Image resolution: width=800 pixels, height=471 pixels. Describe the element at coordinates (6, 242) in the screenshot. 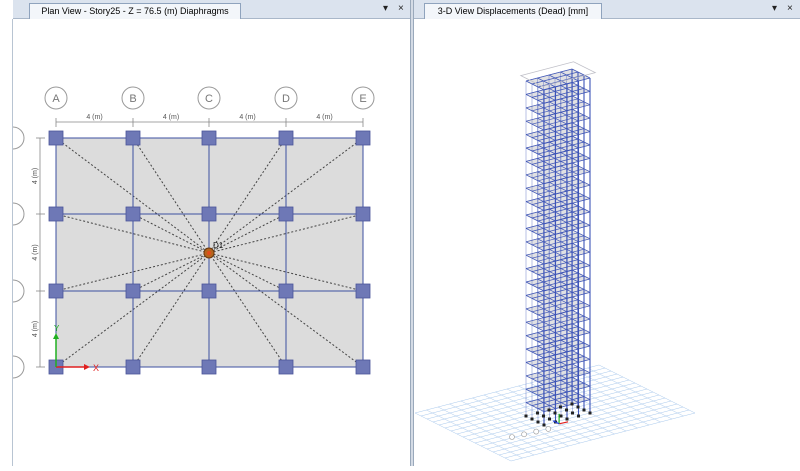

I see `left-collapsed-panel` at that location.